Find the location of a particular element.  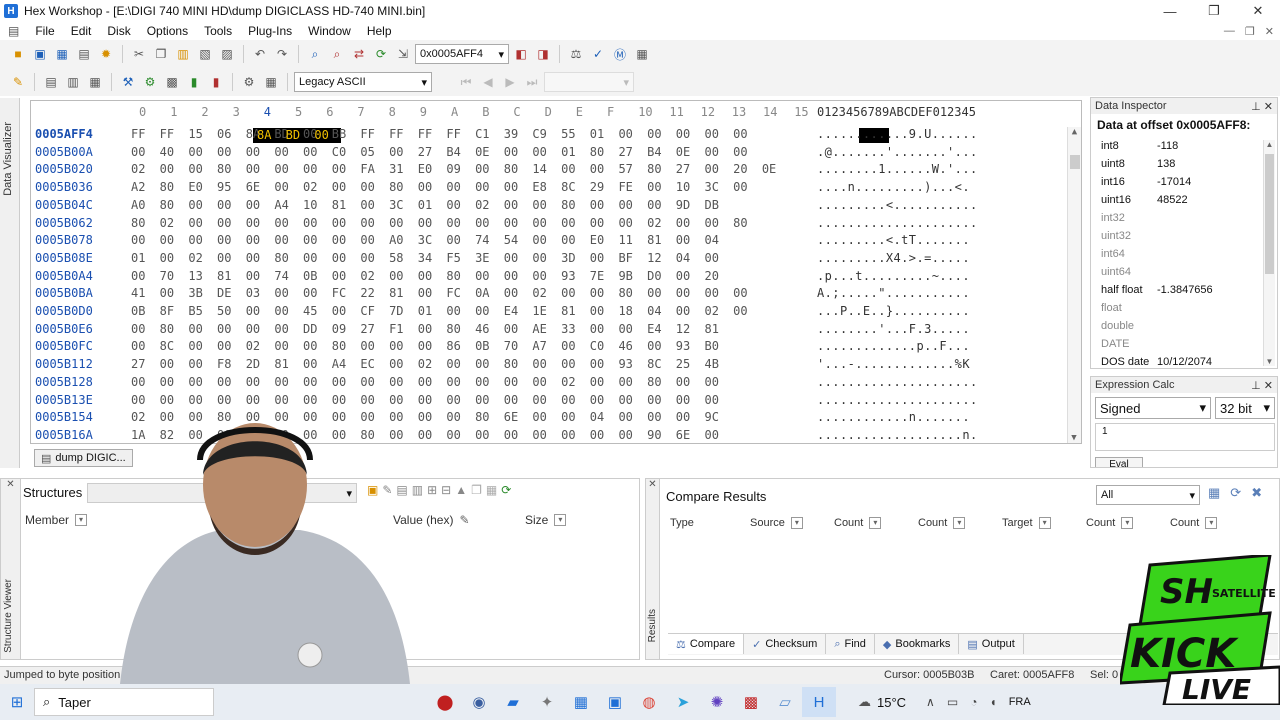

tab-bookmarks: ◆ Bookmarks is located at coordinates (917, 644).